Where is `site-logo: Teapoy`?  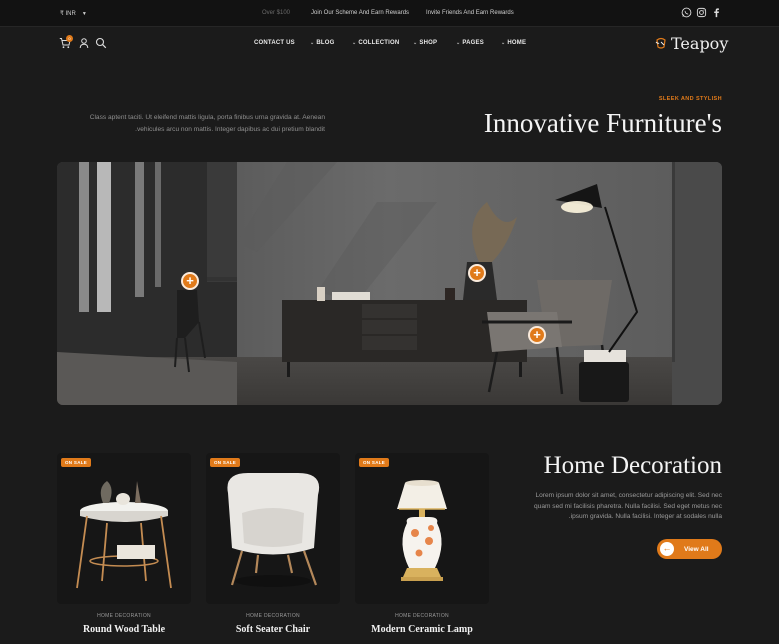 site-logo: Teapoy is located at coordinates (691, 43).